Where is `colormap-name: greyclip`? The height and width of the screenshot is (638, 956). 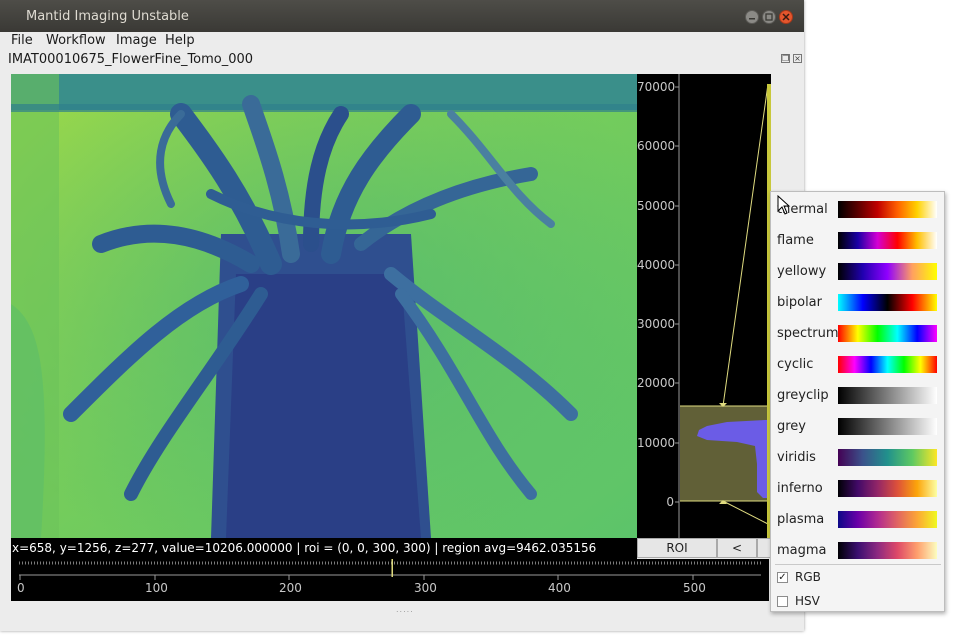
colormap-name: greyclip is located at coordinates (803, 395).